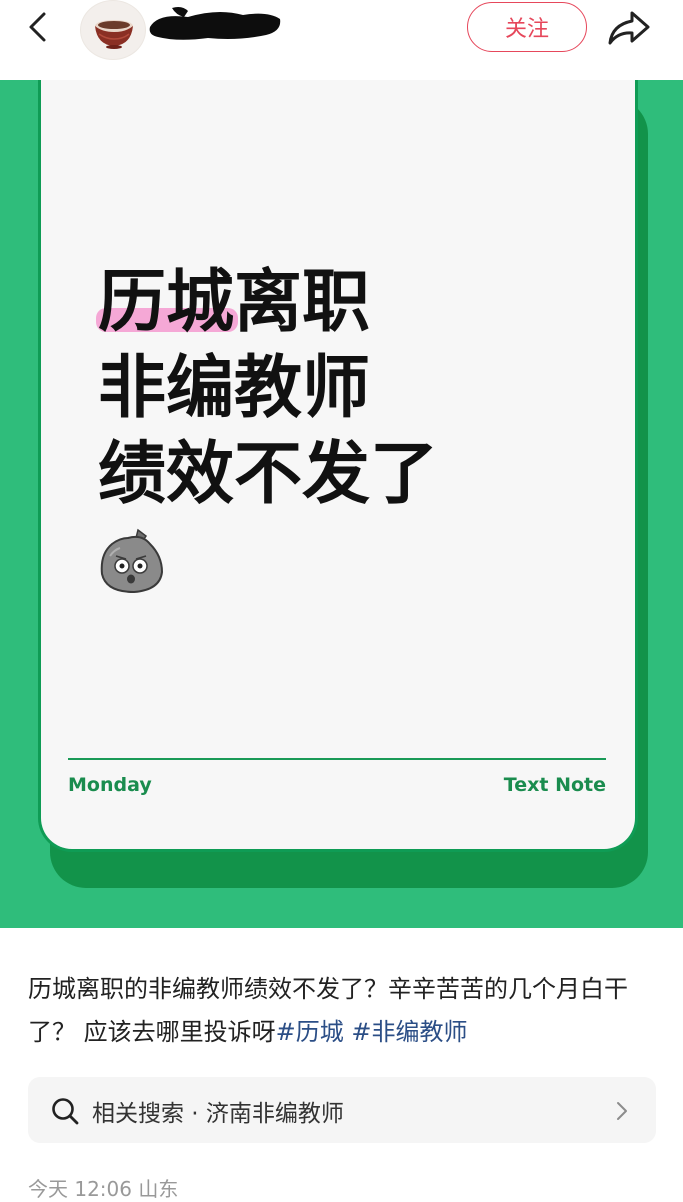  I want to click on chevron-left-icon, so click(37, 27).